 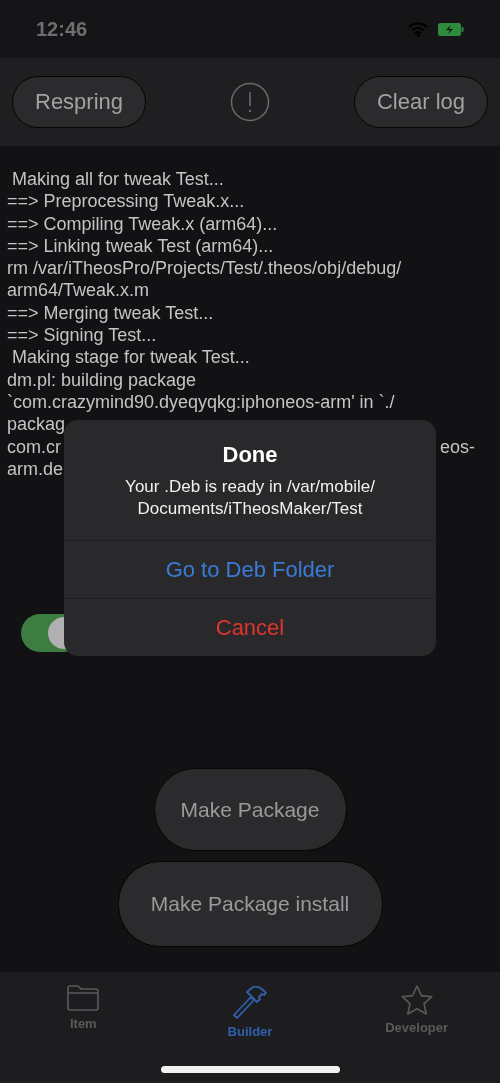 What do you see at coordinates (35, 469) in the screenshot?
I see `log-line: arm.de` at bounding box center [35, 469].